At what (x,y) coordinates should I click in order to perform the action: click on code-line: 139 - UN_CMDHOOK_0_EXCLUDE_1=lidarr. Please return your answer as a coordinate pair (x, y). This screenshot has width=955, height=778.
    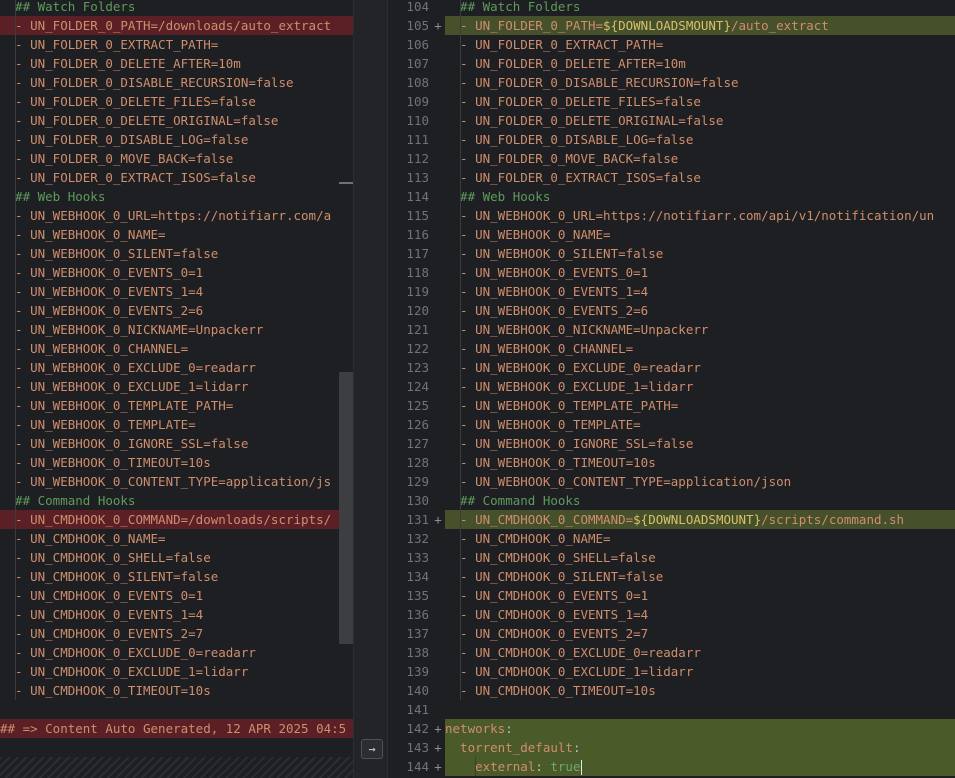
    Looking at the image, I should click on (671, 671).